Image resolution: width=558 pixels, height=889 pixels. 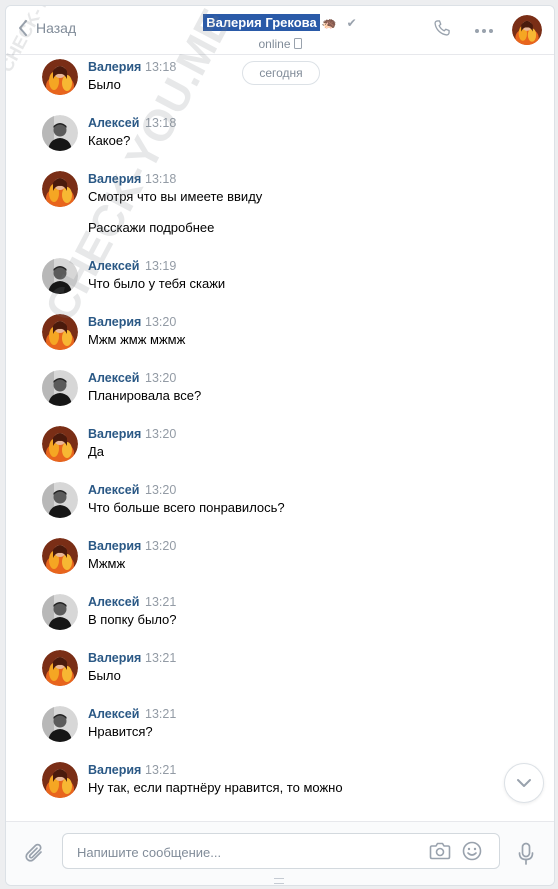 What do you see at coordinates (472, 851) in the screenshot?
I see `smile-icon` at bounding box center [472, 851].